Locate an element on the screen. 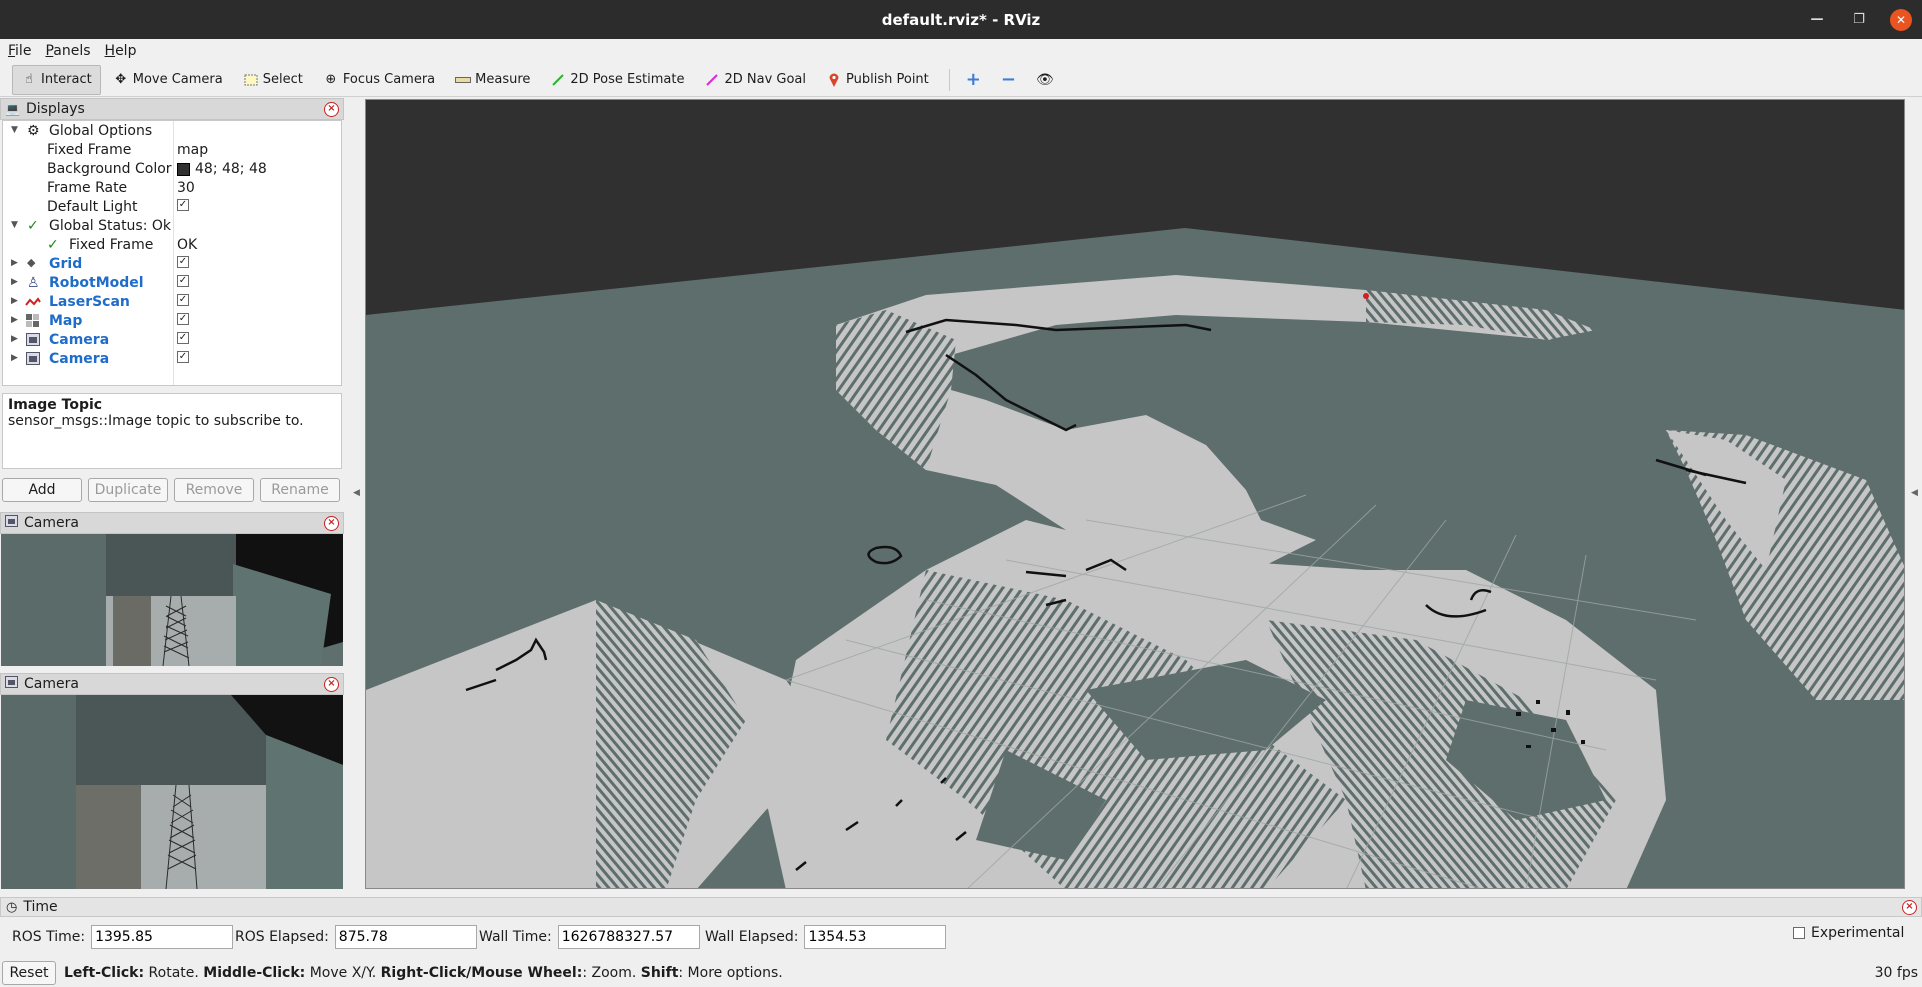 The width and height of the screenshot is (1922, 987). tool-measure: Measure is located at coordinates (492, 80).